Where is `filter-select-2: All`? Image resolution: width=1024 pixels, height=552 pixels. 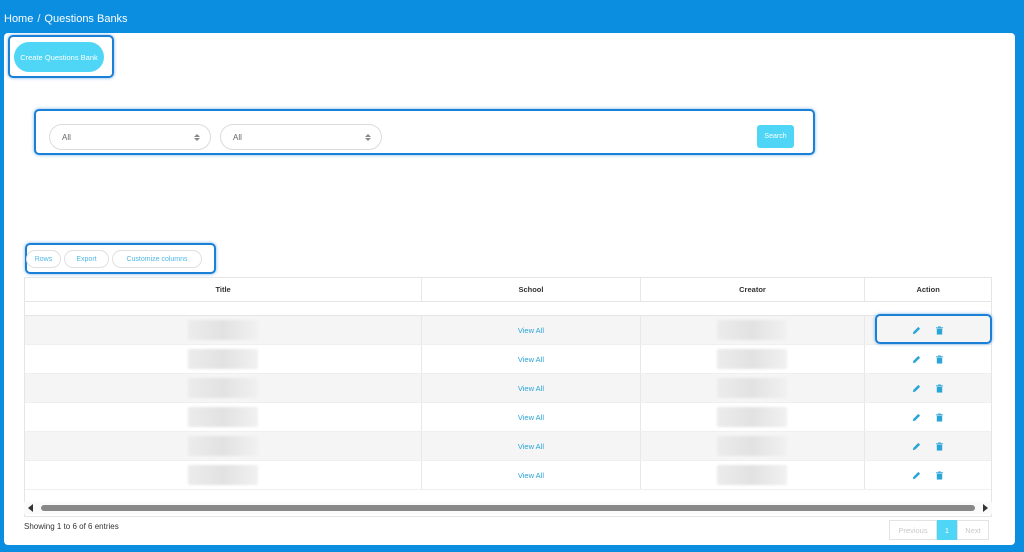
filter-select-2: All is located at coordinates (301, 137).